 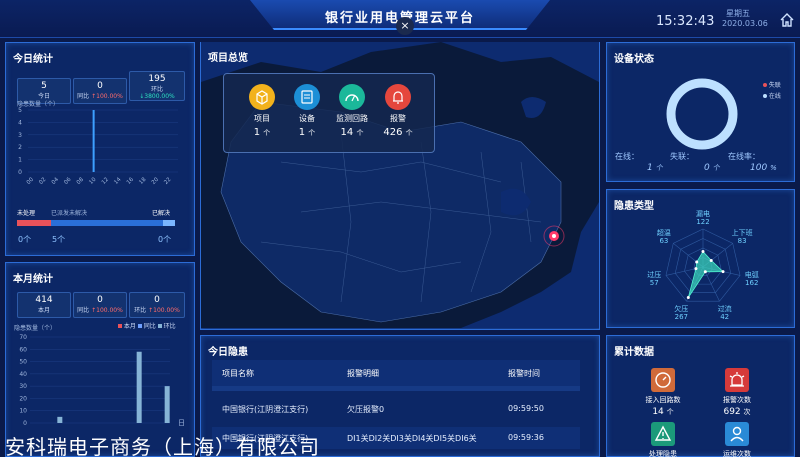 What do you see at coordinates (157, 96) in the screenshot?
I see `today-box-delta: ↓3800.00%` at bounding box center [157, 96].